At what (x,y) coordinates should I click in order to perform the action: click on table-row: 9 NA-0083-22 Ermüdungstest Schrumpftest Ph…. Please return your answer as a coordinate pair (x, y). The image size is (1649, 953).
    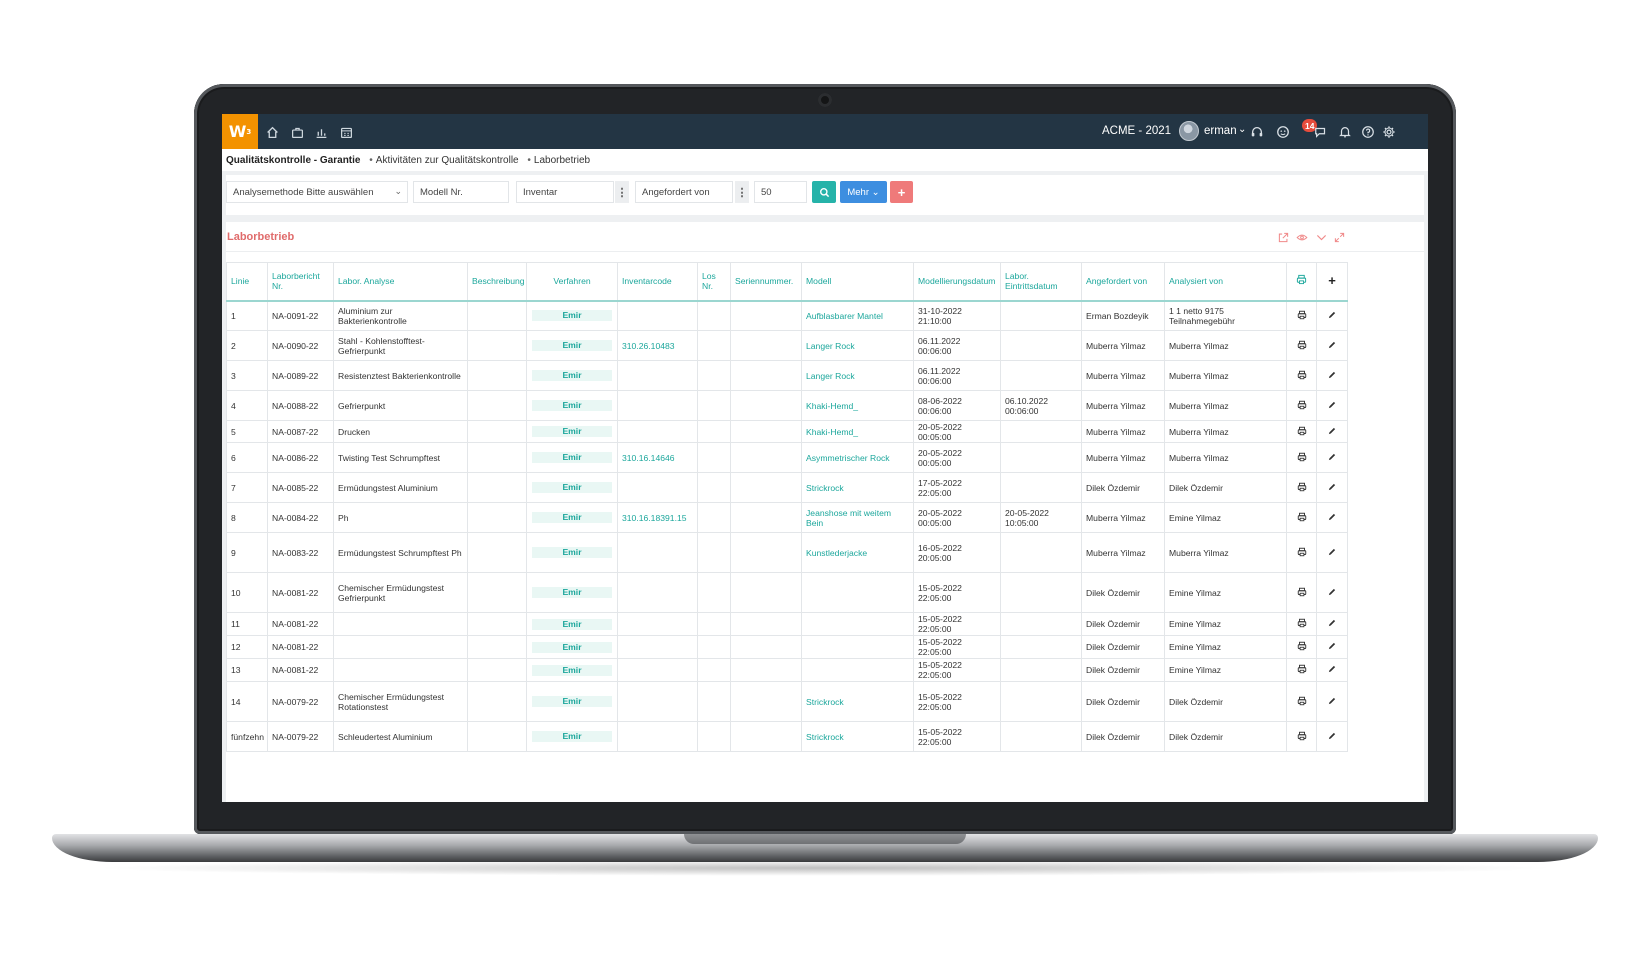
    Looking at the image, I should click on (787, 552).